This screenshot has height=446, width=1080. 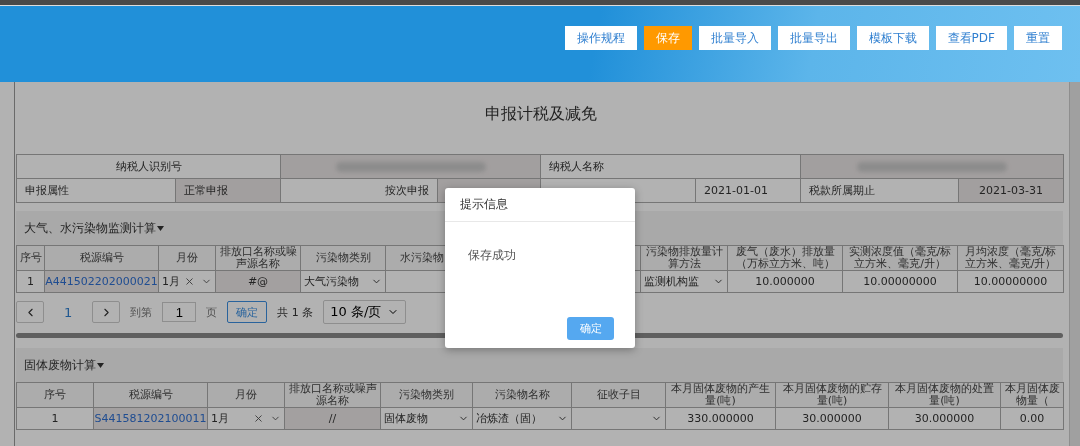 I want to click on column-header: 本月固体废物量（, so click(x=1032, y=395).